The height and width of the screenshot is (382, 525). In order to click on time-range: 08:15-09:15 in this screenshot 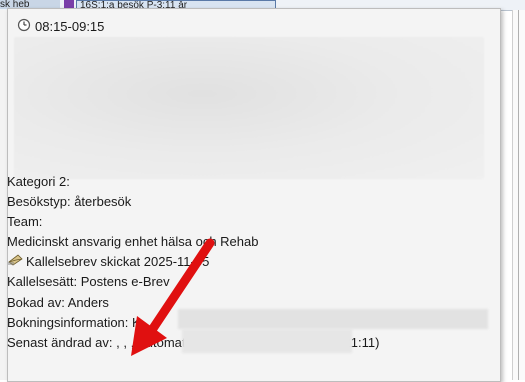, I will do `click(70, 26)`.